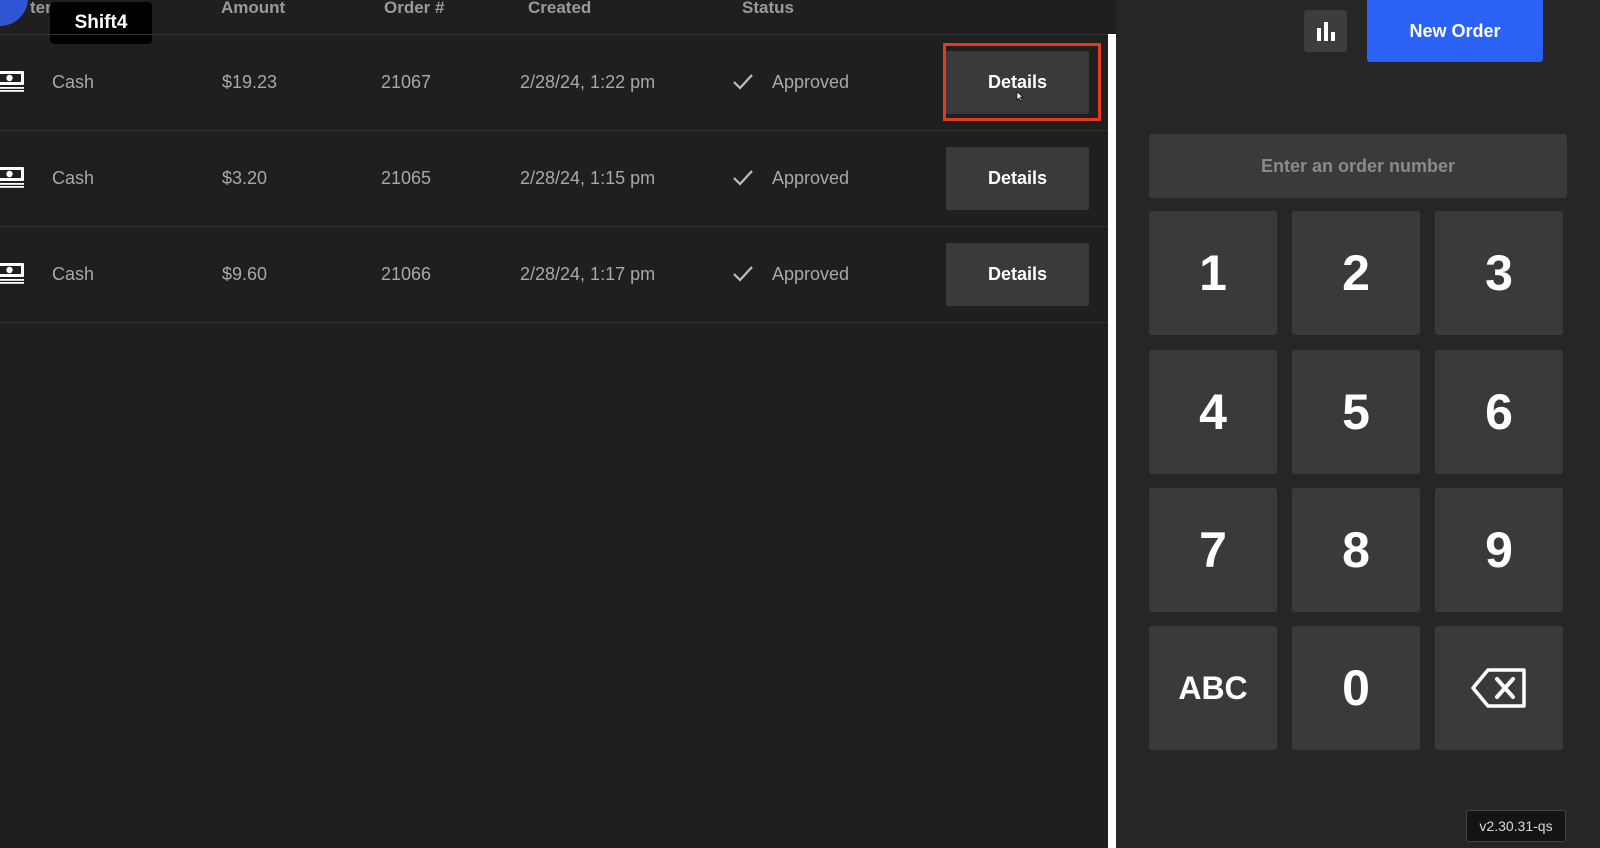 The image size is (1600, 848). What do you see at coordinates (406, 82) in the screenshot?
I see `order-number-cell: 21067` at bounding box center [406, 82].